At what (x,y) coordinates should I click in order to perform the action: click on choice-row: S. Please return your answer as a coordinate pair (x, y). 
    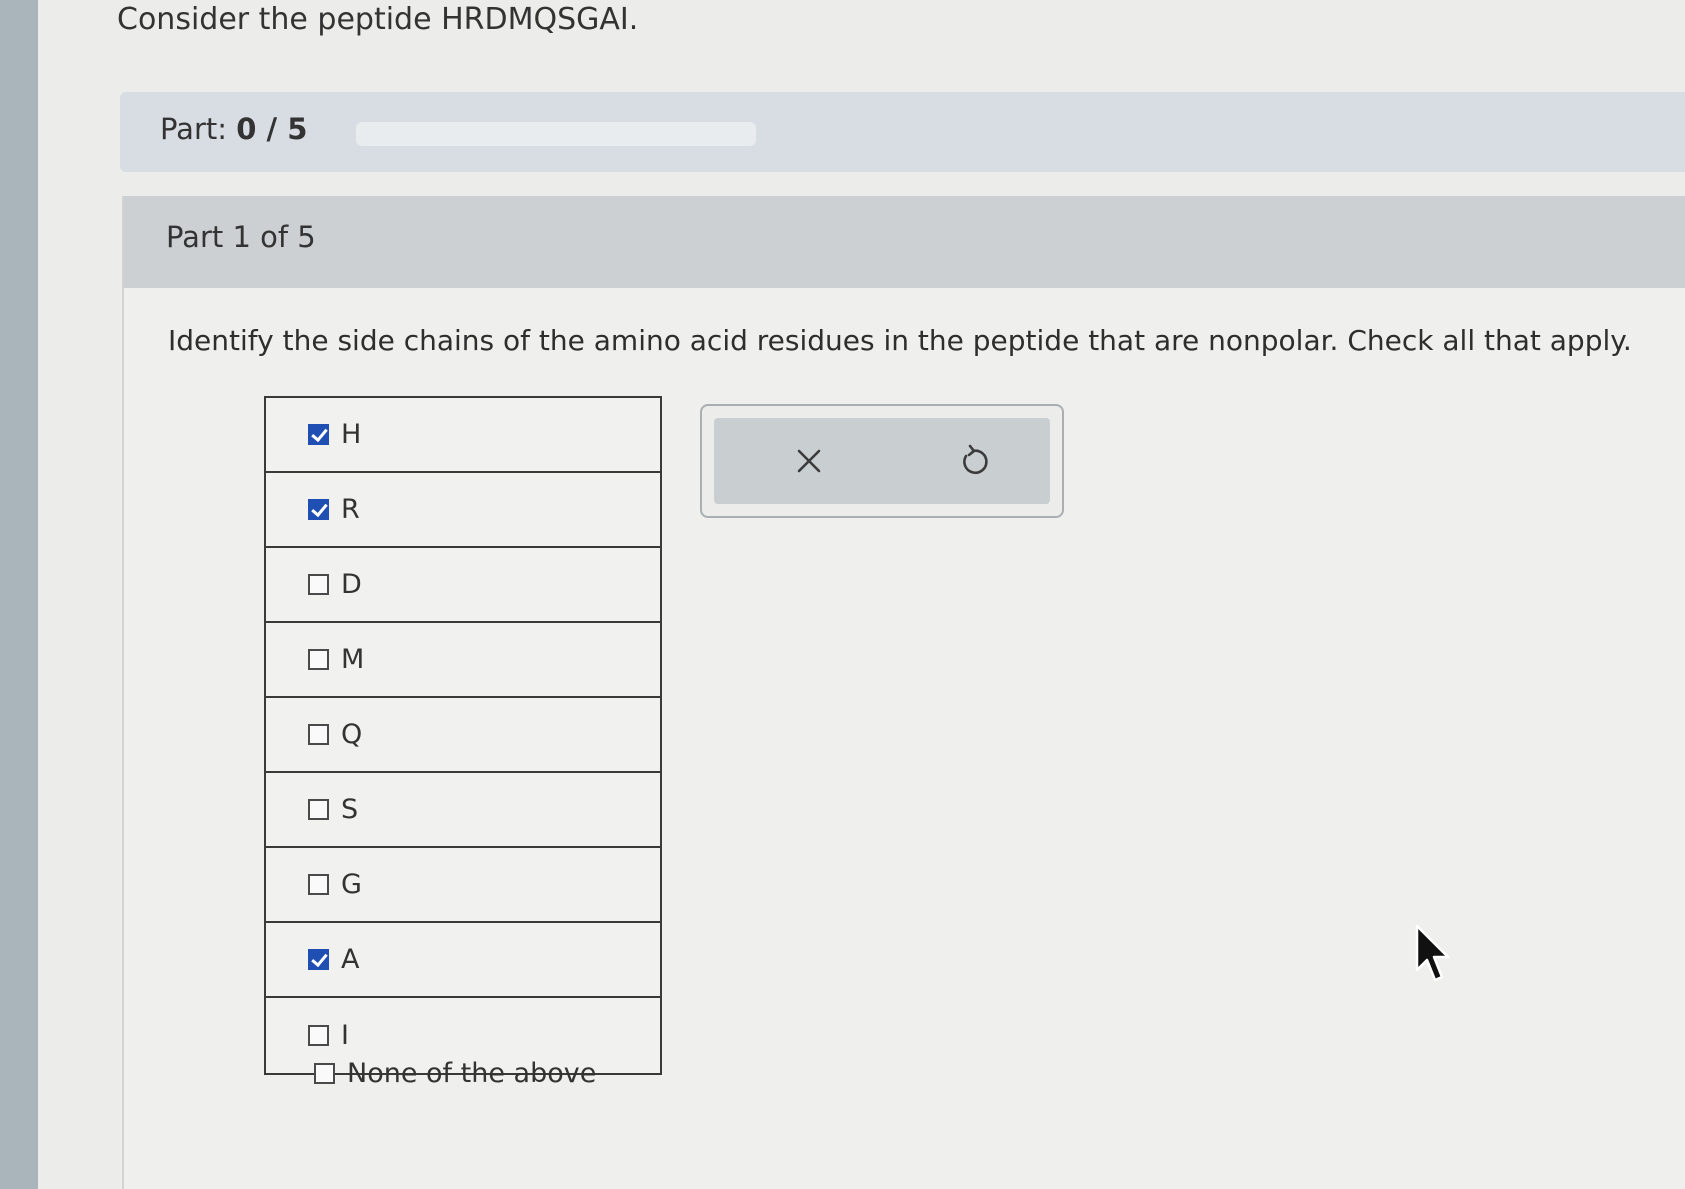
    Looking at the image, I should click on (463, 810).